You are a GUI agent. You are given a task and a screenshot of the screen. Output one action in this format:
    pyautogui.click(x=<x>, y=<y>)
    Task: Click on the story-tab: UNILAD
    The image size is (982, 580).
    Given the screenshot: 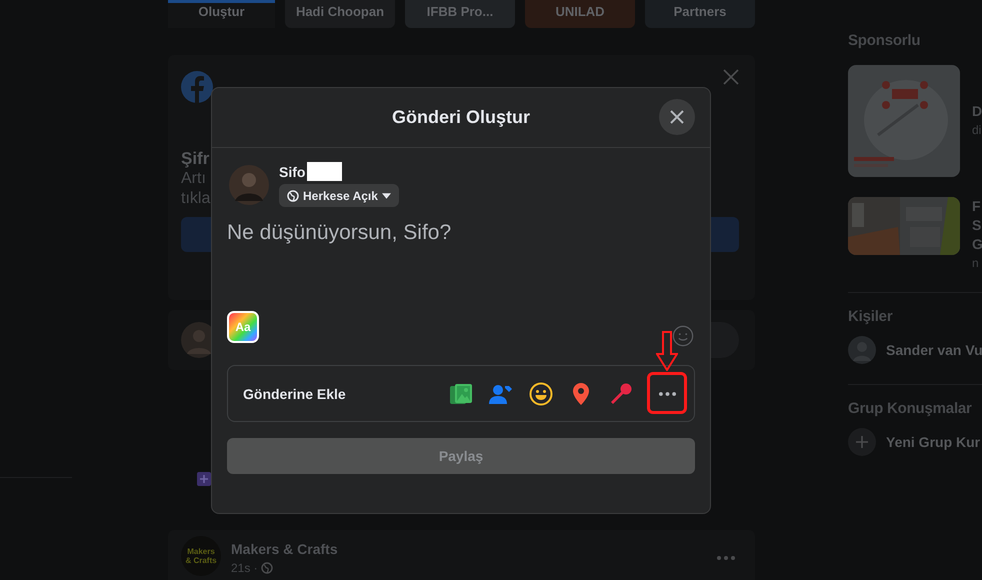 What is the action you would take?
    pyautogui.click(x=580, y=14)
    